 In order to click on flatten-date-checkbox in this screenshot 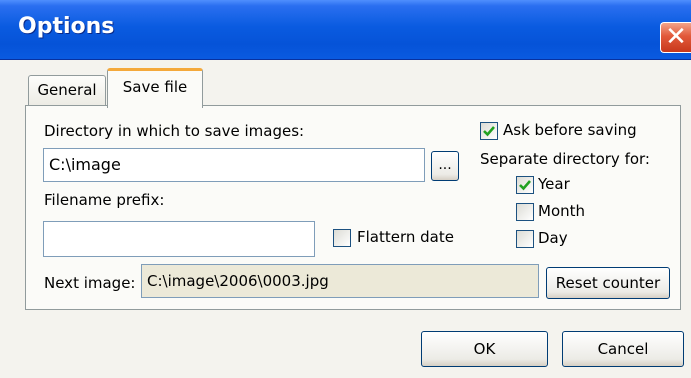, I will do `click(342, 238)`.